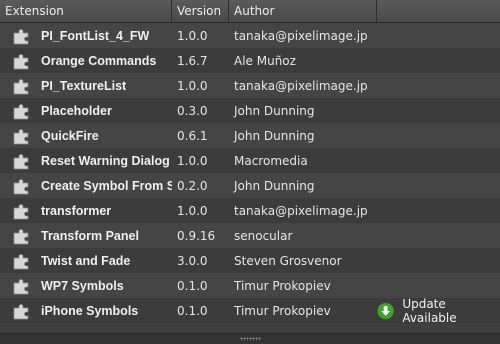 This screenshot has width=500, height=344. I want to click on table-row: Transform Panel 0.9.16 senocular, so click(250, 235).